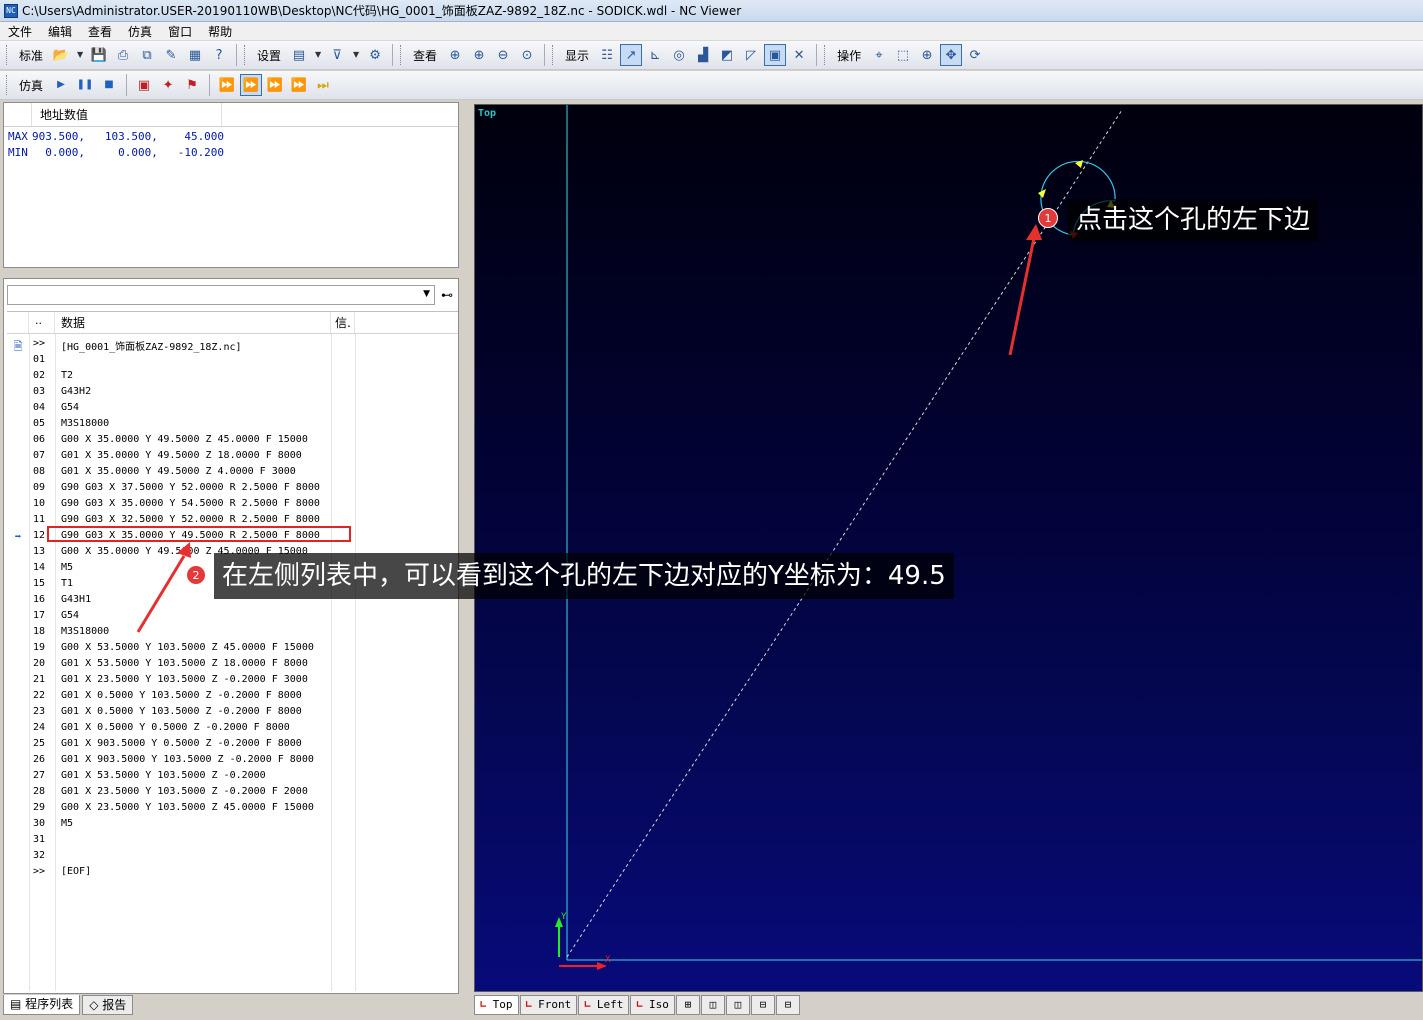 This screenshot has height=1020, width=1423. I want to click on pause-icon: ❚❚, so click(85, 85).